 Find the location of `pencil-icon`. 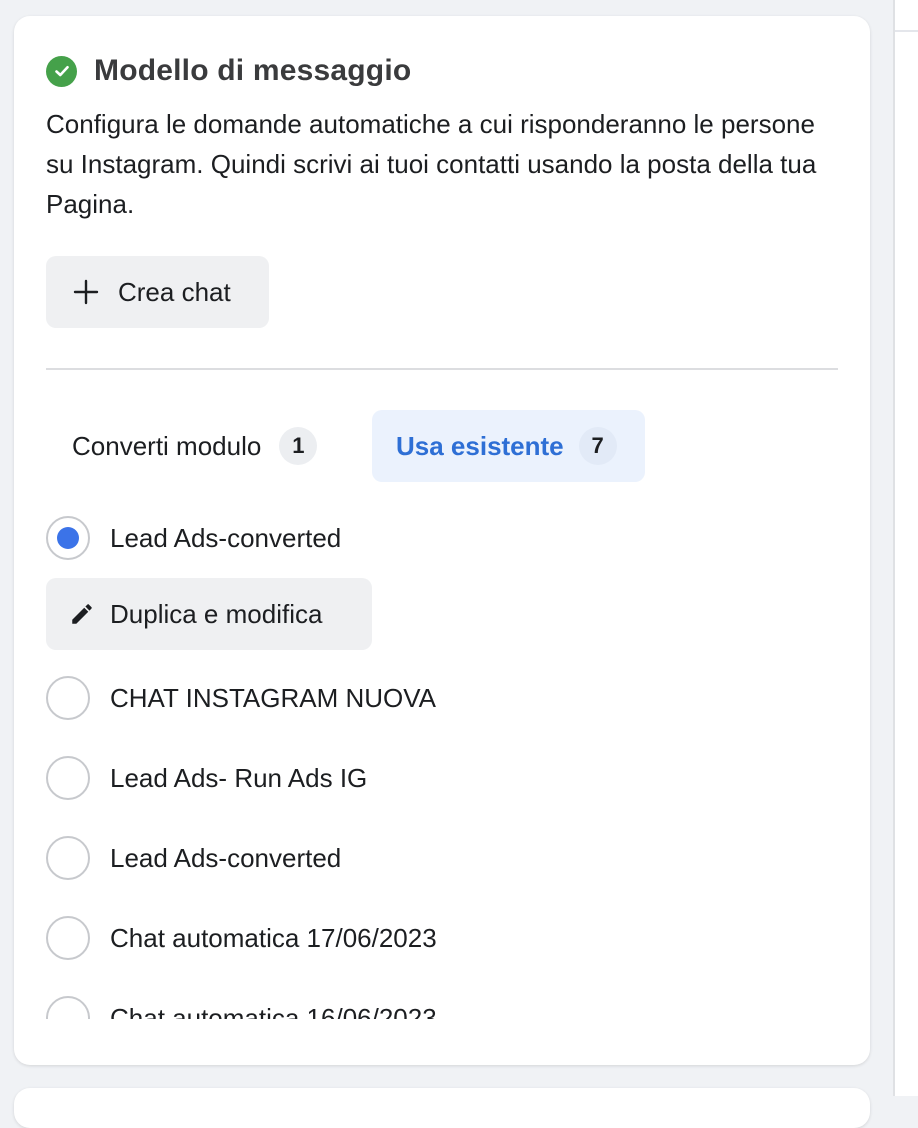

pencil-icon is located at coordinates (82, 614).